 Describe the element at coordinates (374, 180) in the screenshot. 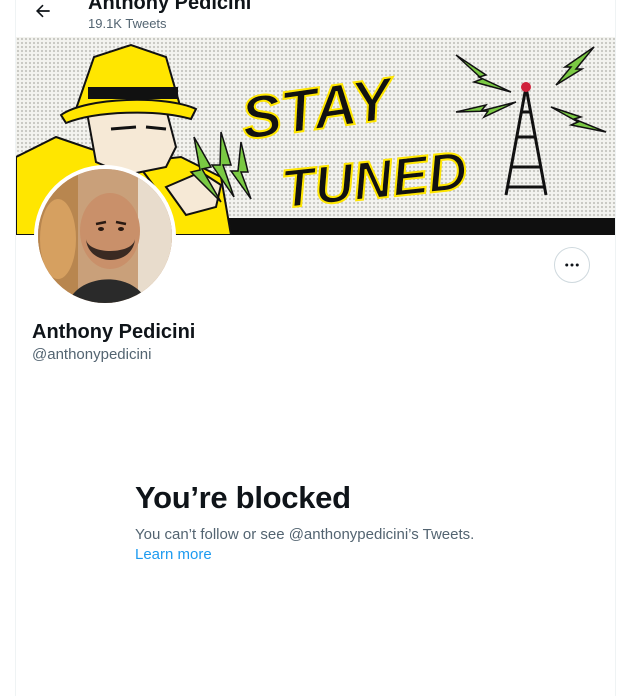

I see `banner-text-tuned: TUNED` at that location.